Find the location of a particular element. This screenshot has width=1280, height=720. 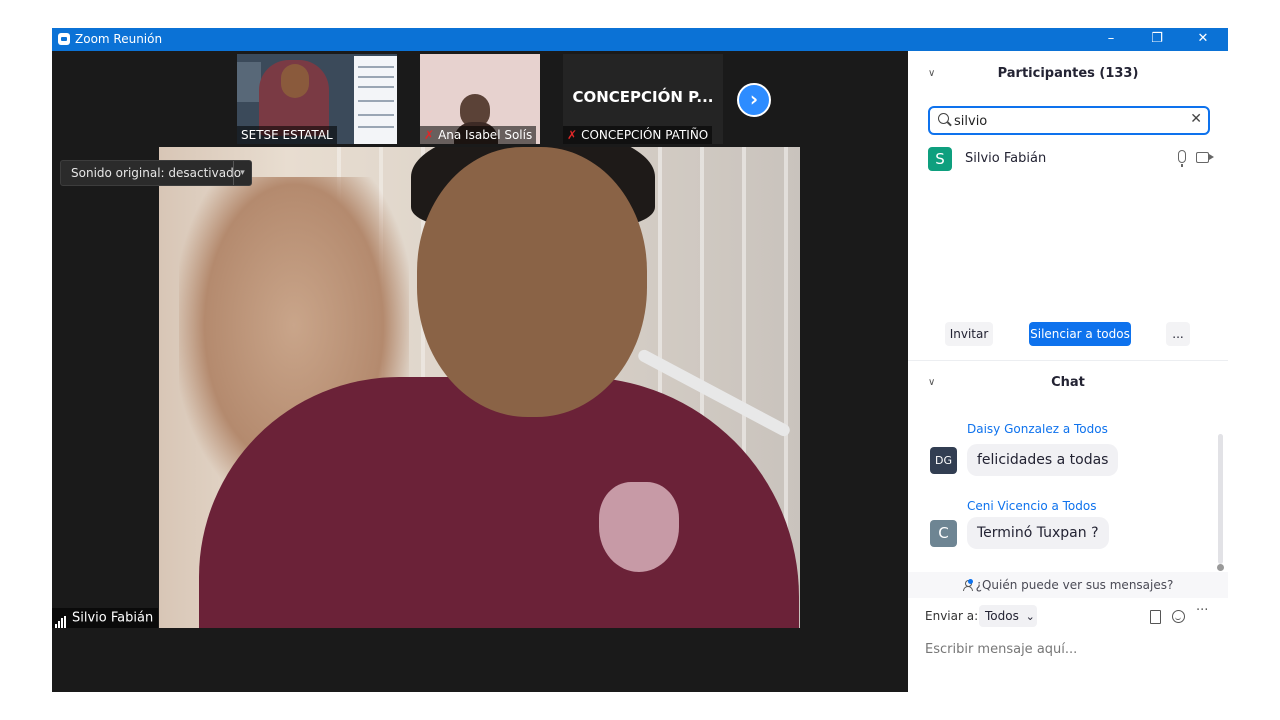

participant-row: S Silvio Fabián is located at coordinates (1073, 160).